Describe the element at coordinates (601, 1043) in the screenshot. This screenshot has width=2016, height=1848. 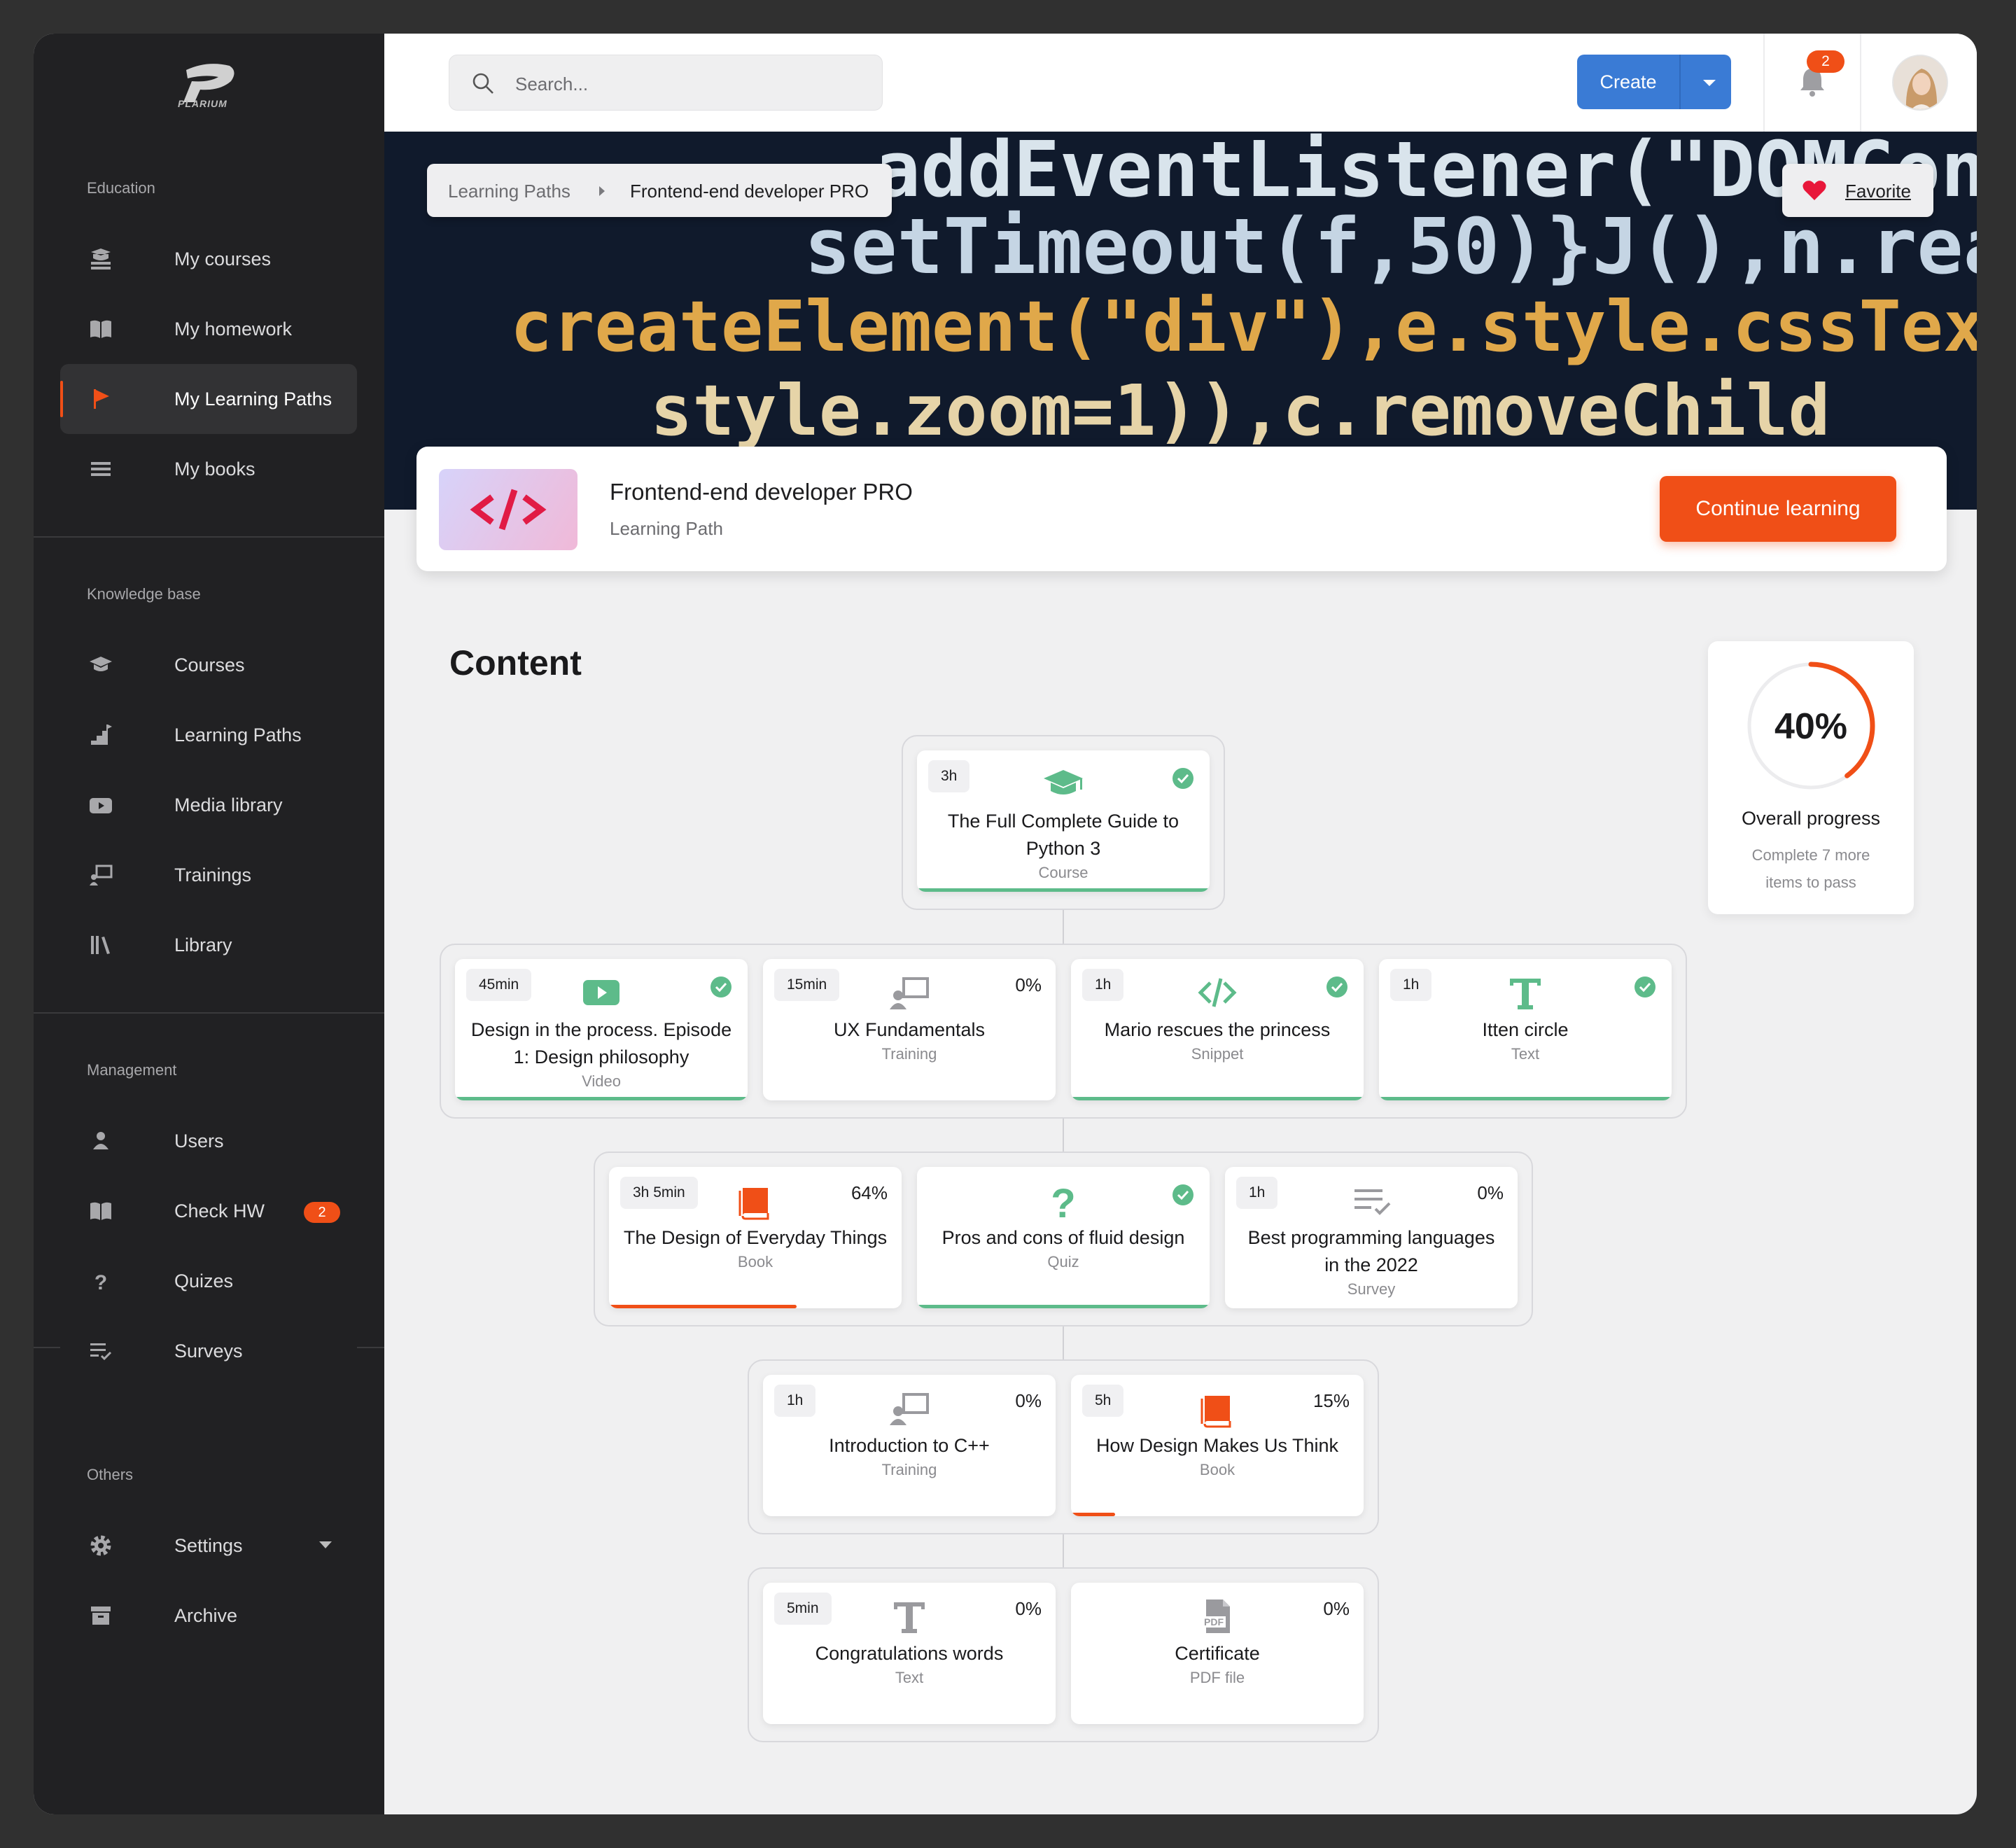
I see `item-title: Design in the process. Episode 1` at that location.